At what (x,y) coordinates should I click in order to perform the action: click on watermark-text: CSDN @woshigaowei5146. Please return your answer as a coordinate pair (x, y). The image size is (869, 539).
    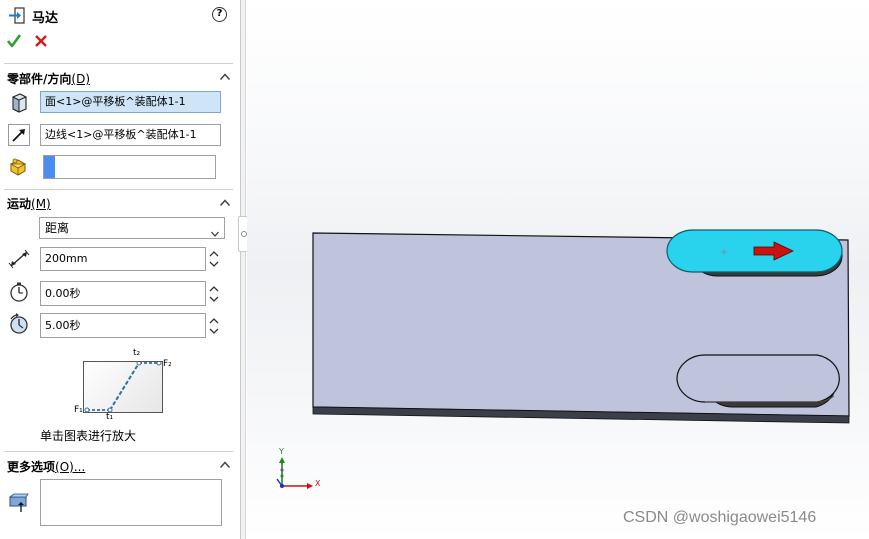
    Looking at the image, I should click on (720, 517).